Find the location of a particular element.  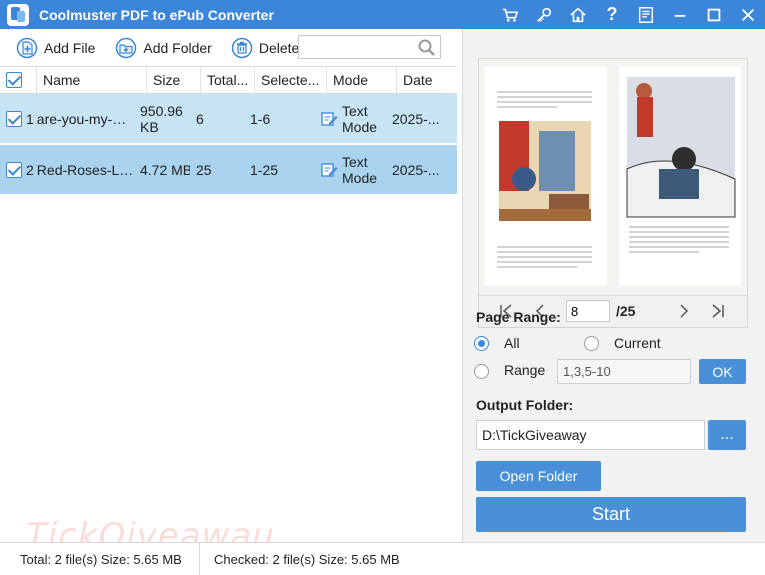

start-button: Start is located at coordinates (611, 514).